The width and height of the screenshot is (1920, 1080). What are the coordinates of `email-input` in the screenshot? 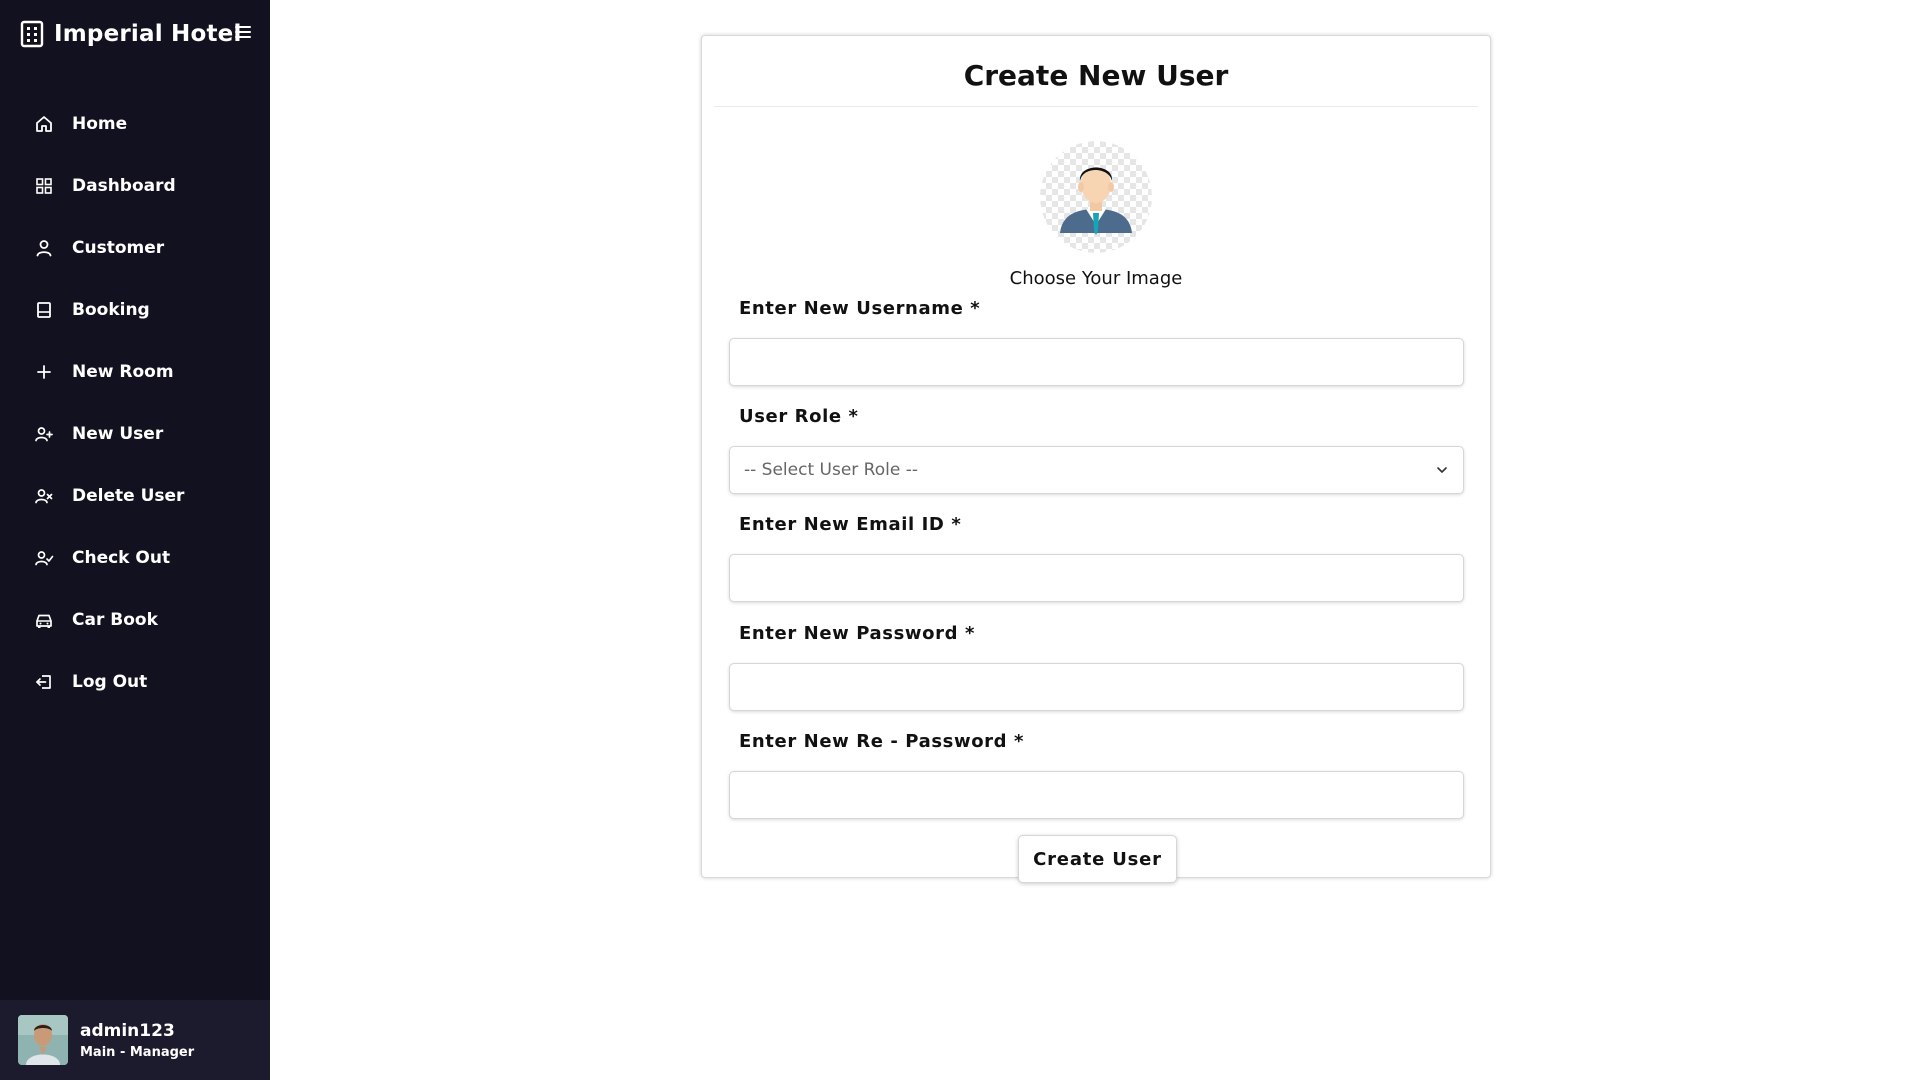 It's located at (1096, 578).